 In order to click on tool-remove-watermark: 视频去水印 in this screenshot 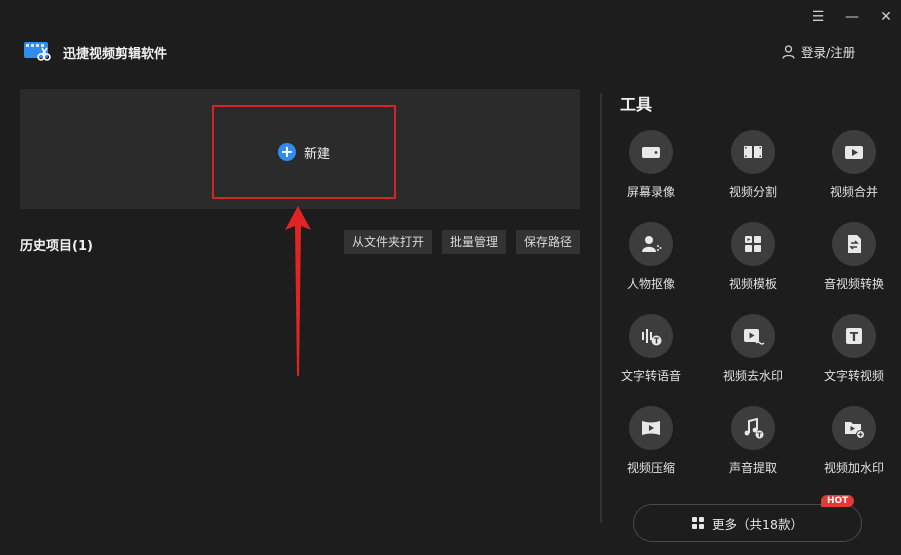, I will do `click(753, 349)`.